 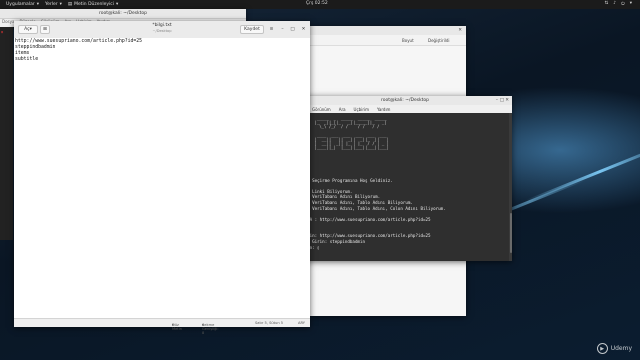 I want to click on scrollbar-thumb, so click(x=510, y=233).